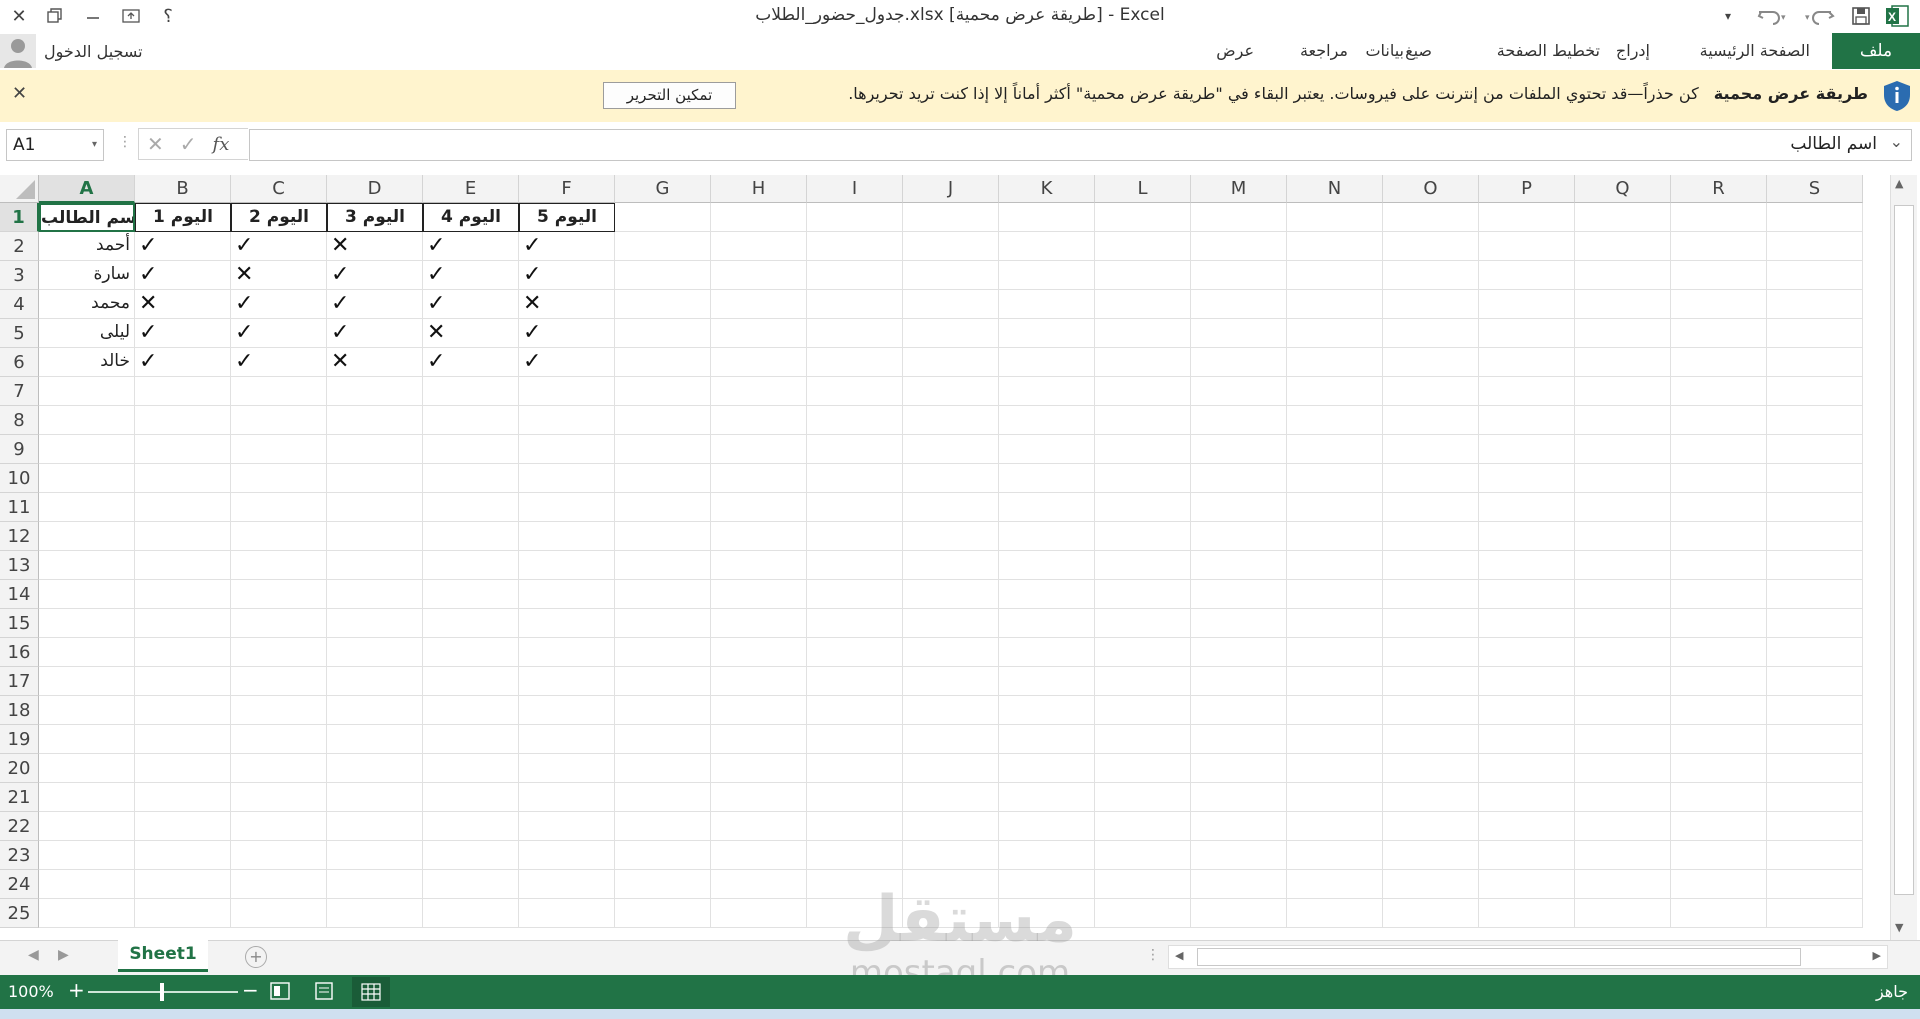 Image resolution: width=1920 pixels, height=1019 pixels. Describe the element at coordinates (1815, 855) in the screenshot. I see `cell-s23` at that location.